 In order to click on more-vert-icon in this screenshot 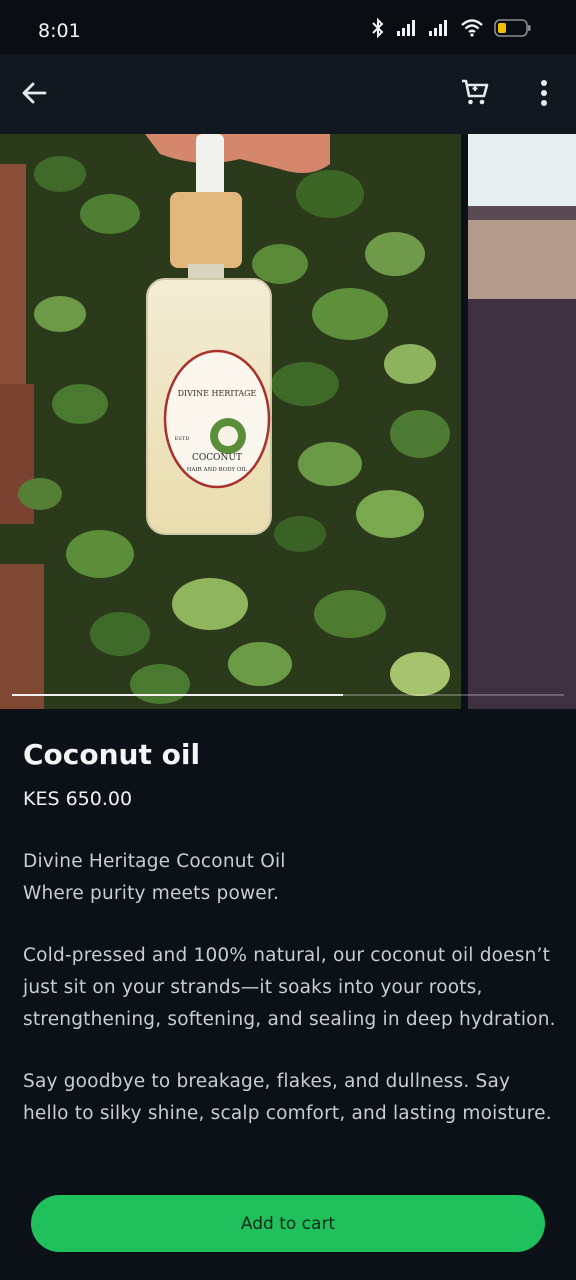, I will do `click(544, 93)`.